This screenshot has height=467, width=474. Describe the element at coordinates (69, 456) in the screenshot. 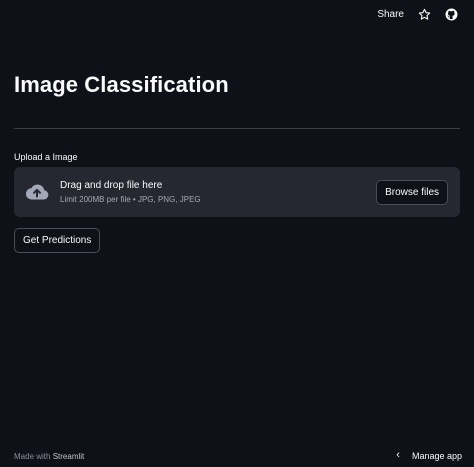

I see `streamlit-link: Streamlit` at that location.